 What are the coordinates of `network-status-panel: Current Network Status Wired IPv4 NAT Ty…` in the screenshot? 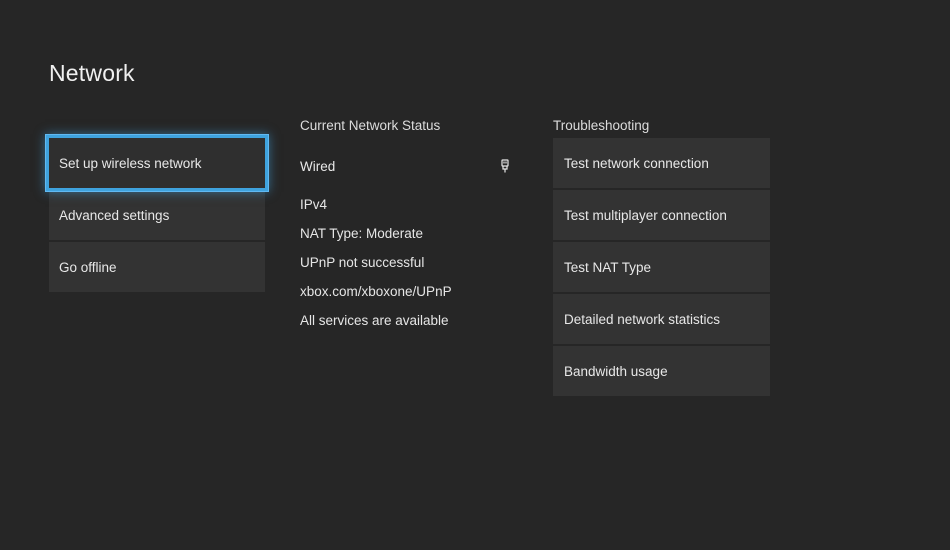 It's located at (410, 126).